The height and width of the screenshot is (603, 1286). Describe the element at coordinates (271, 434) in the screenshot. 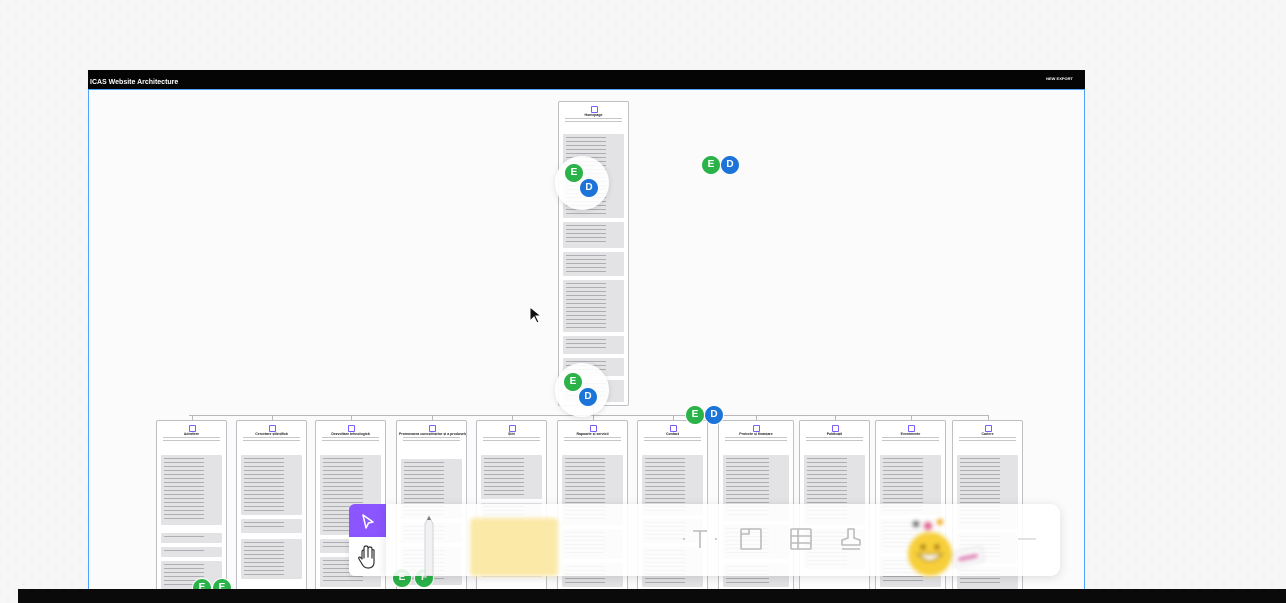

I see `page-title: Cercetare științifică` at that location.